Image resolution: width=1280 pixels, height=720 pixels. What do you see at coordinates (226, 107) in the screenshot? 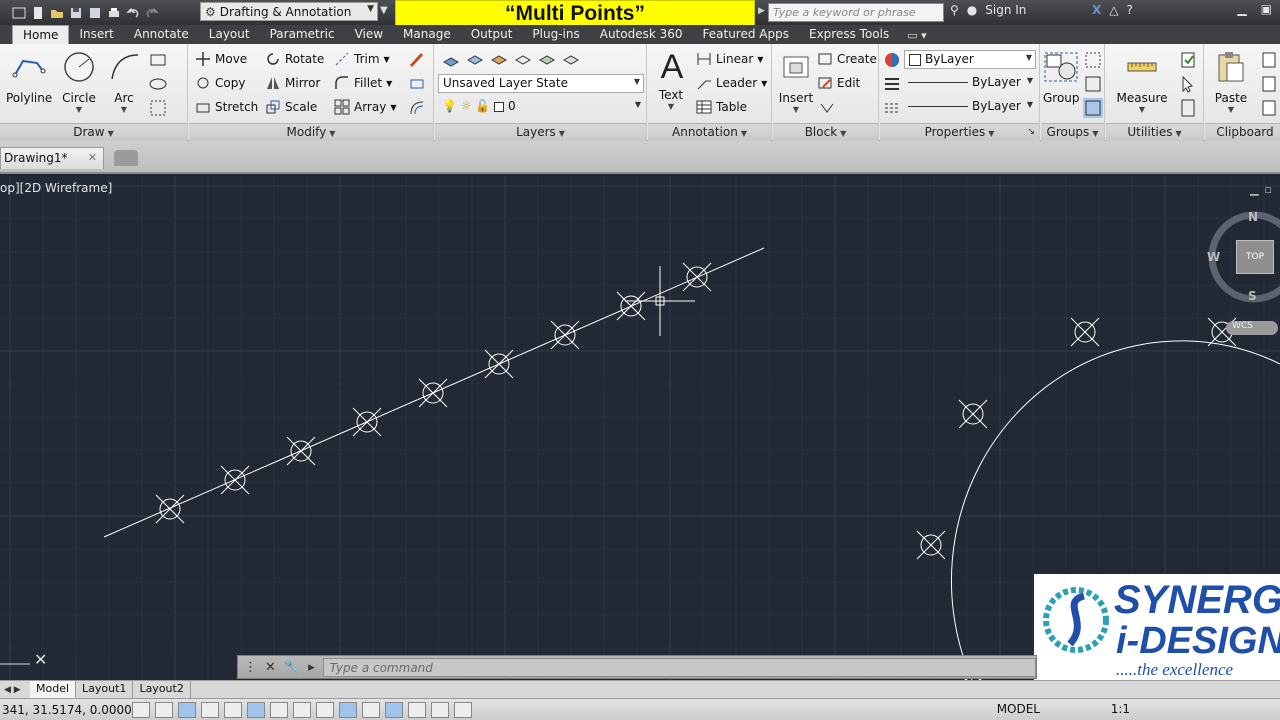
I see `stretch-button: Stretch` at bounding box center [226, 107].